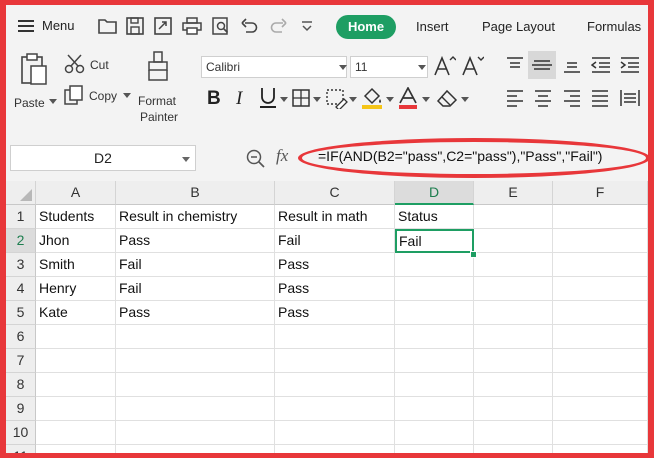 The image size is (654, 458). What do you see at coordinates (249, 26) in the screenshot?
I see `undo-icon` at bounding box center [249, 26].